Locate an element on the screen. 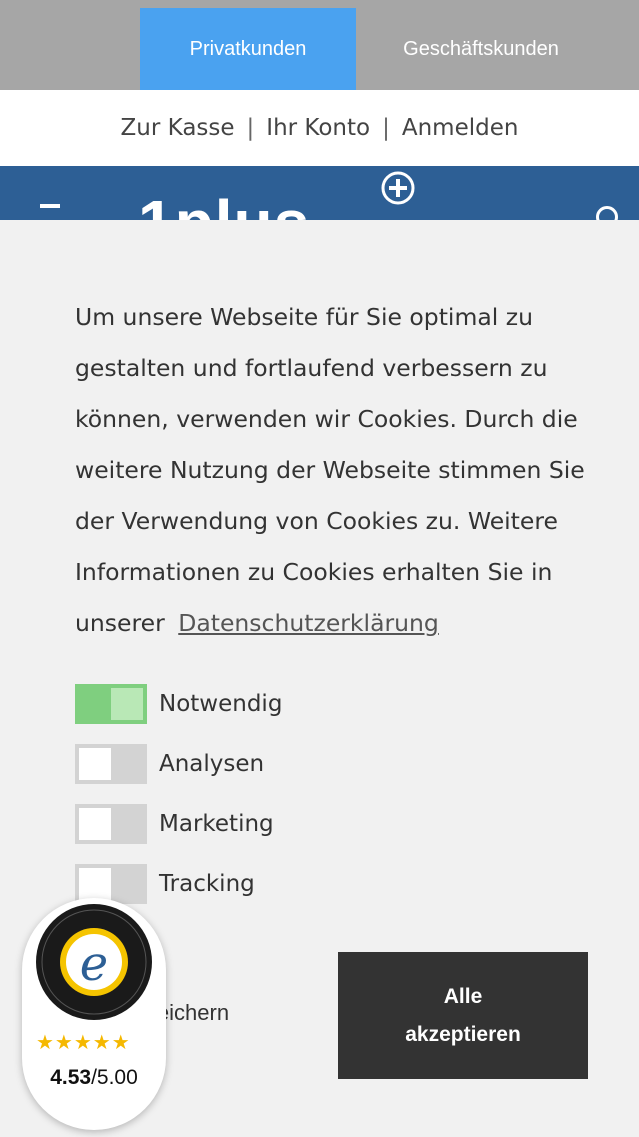 The height and width of the screenshot is (1137, 639). option-label: Marketing is located at coordinates (216, 824).